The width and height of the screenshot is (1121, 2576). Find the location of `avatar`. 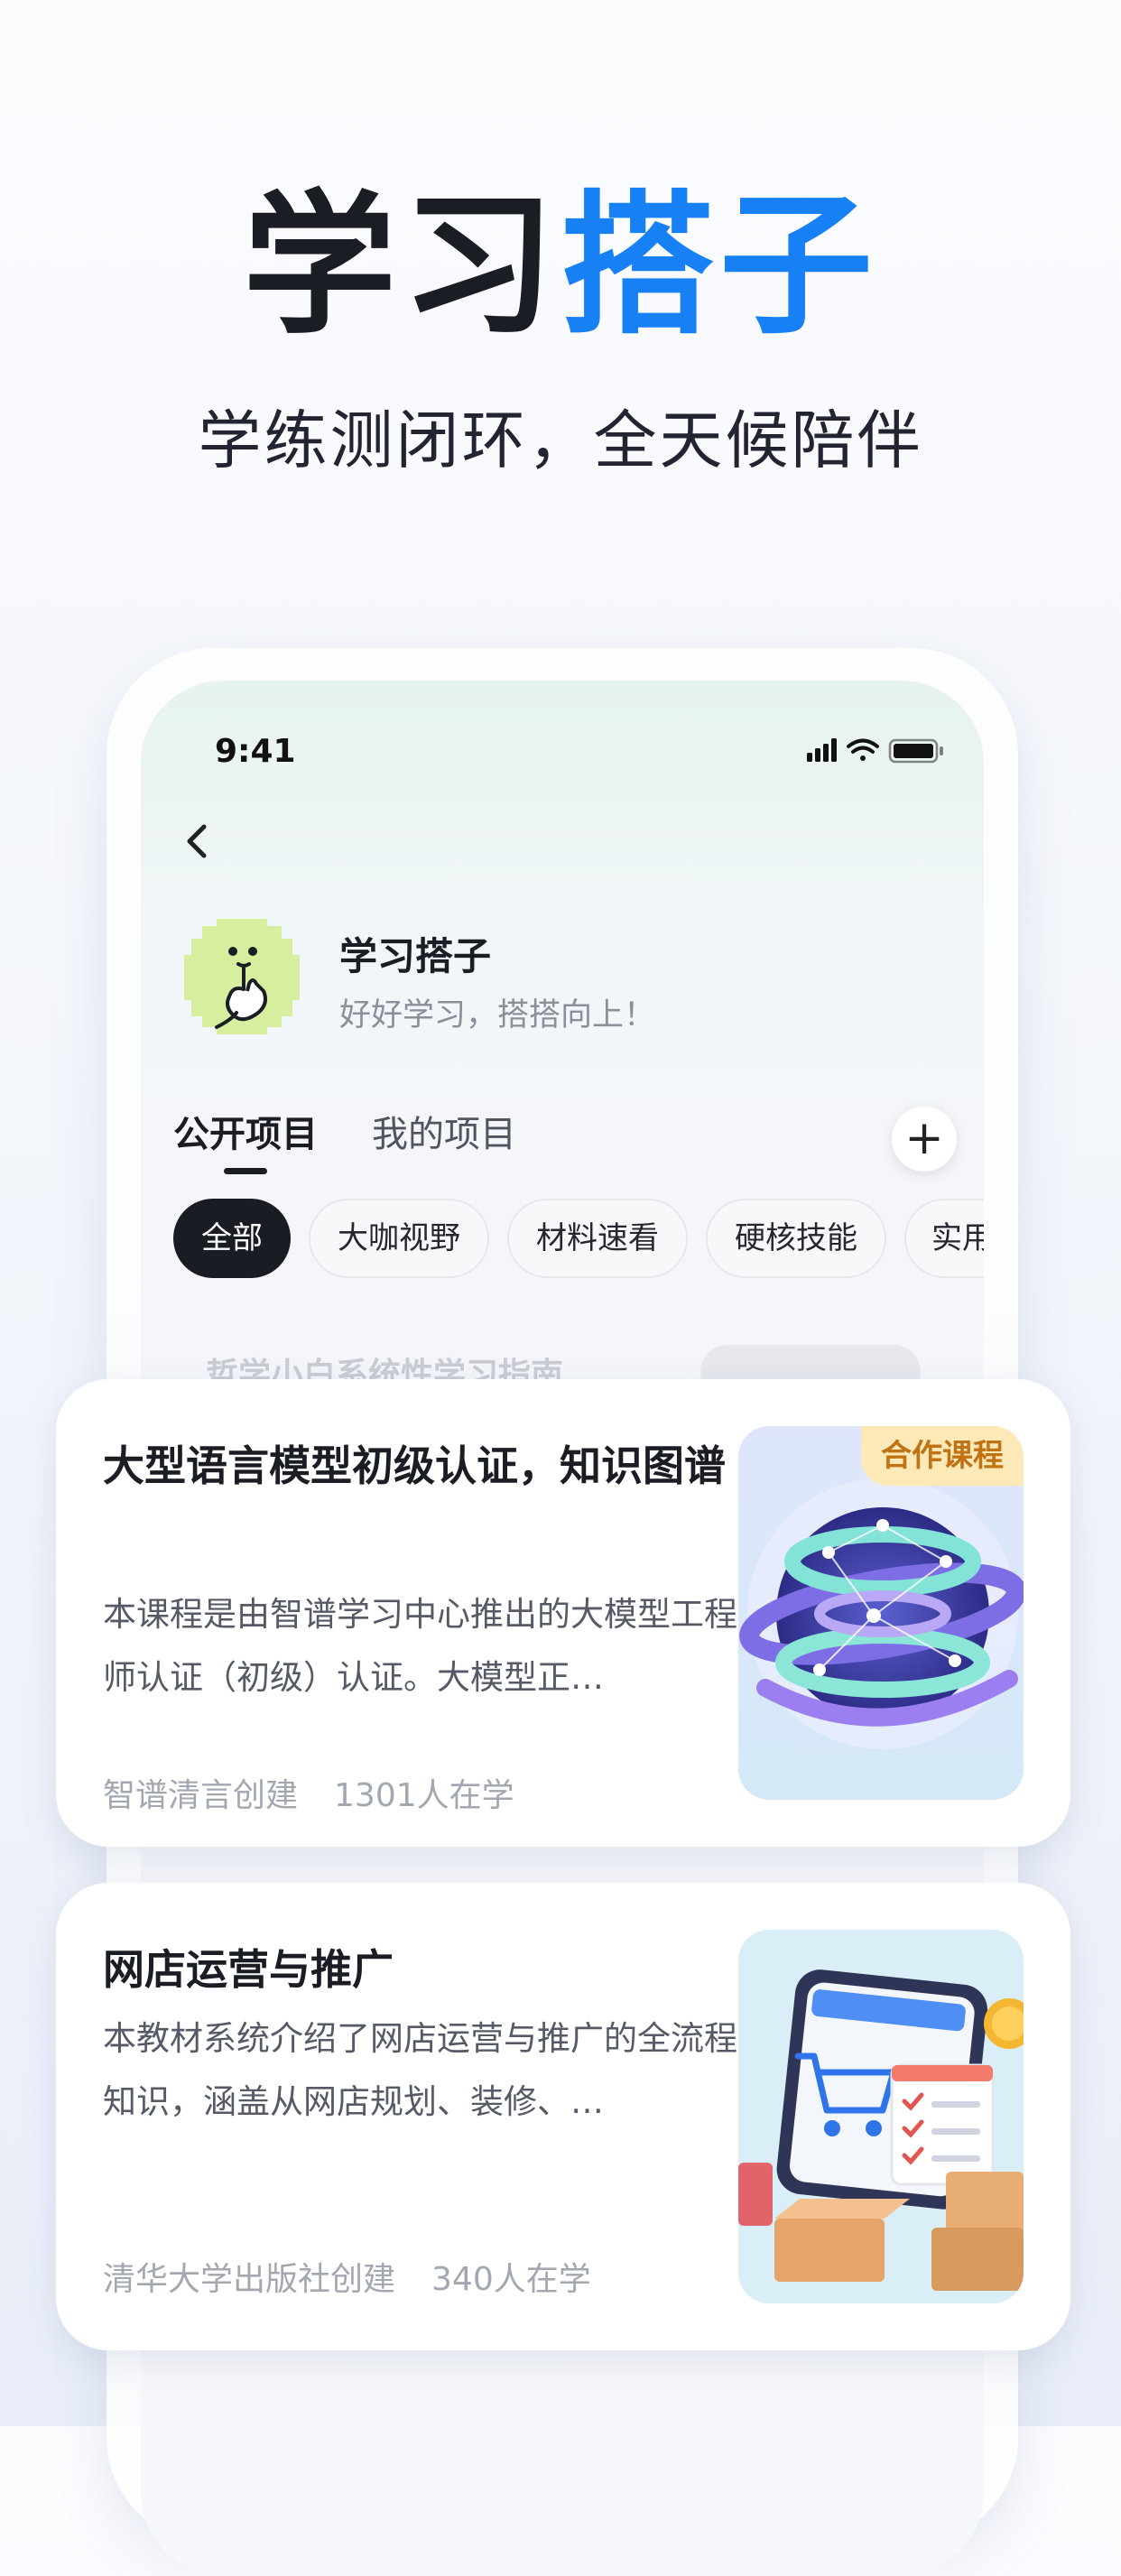

avatar is located at coordinates (242, 976).